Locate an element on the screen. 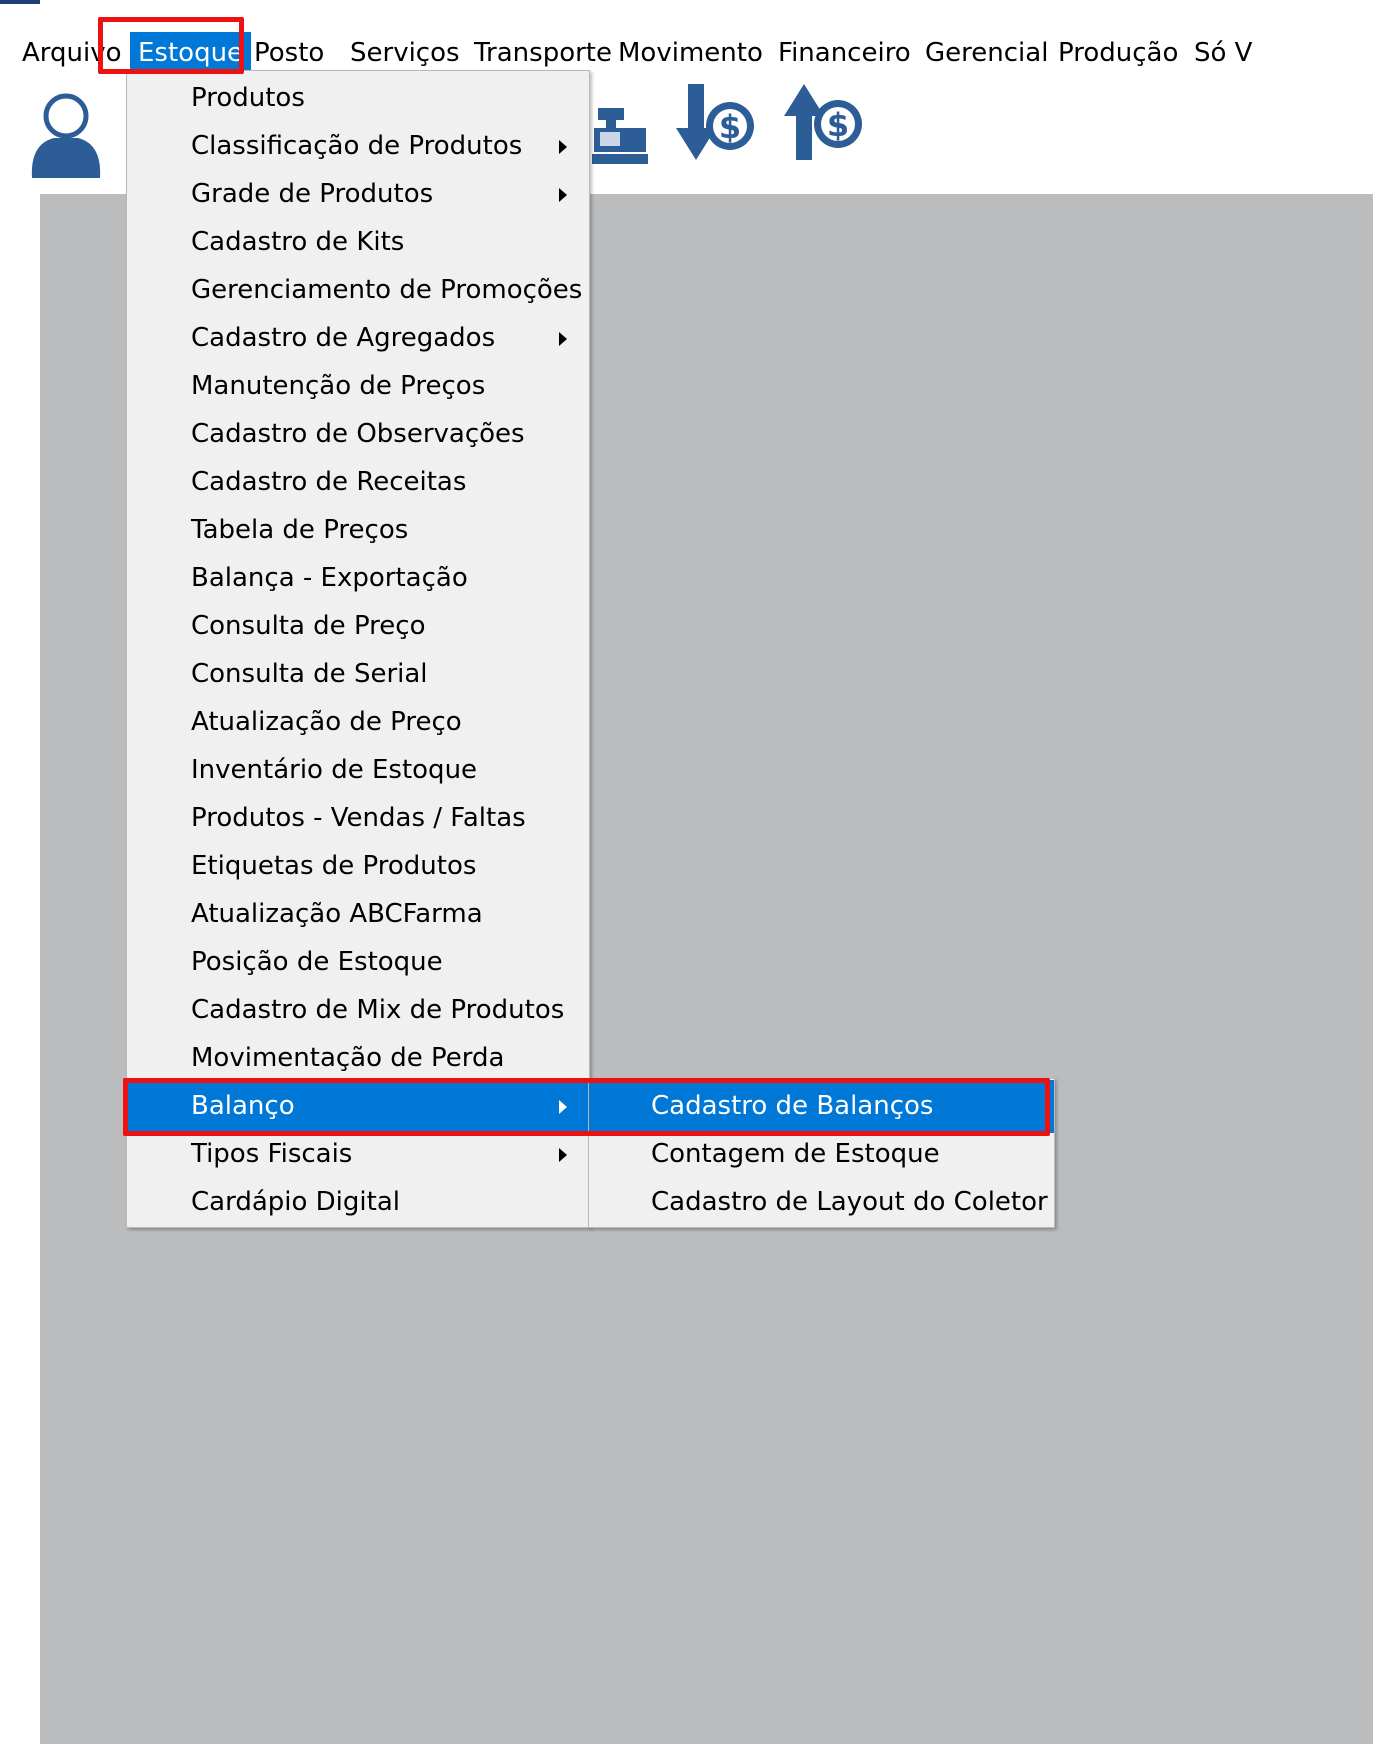 This screenshot has width=1373, height=1744. menu-item-label: Cadastro de Receitas is located at coordinates (329, 482).